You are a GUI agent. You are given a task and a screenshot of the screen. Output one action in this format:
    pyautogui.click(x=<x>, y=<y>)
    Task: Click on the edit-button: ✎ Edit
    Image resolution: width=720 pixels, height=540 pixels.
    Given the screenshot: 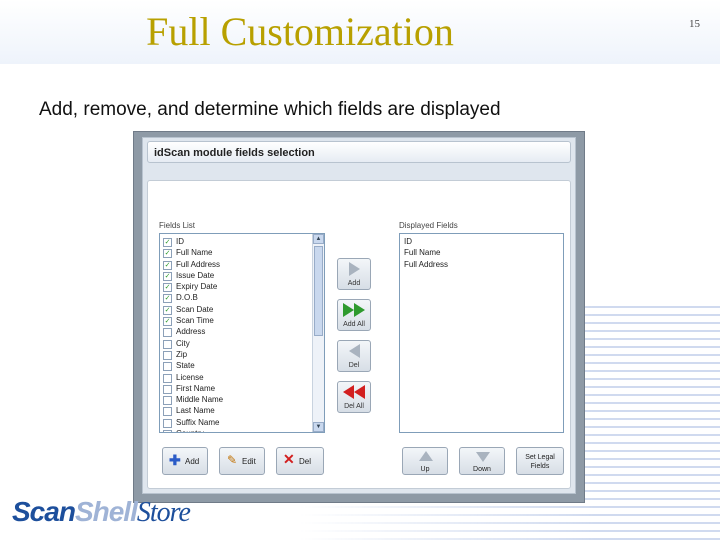 What is the action you would take?
    pyautogui.click(x=242, y=461)
    